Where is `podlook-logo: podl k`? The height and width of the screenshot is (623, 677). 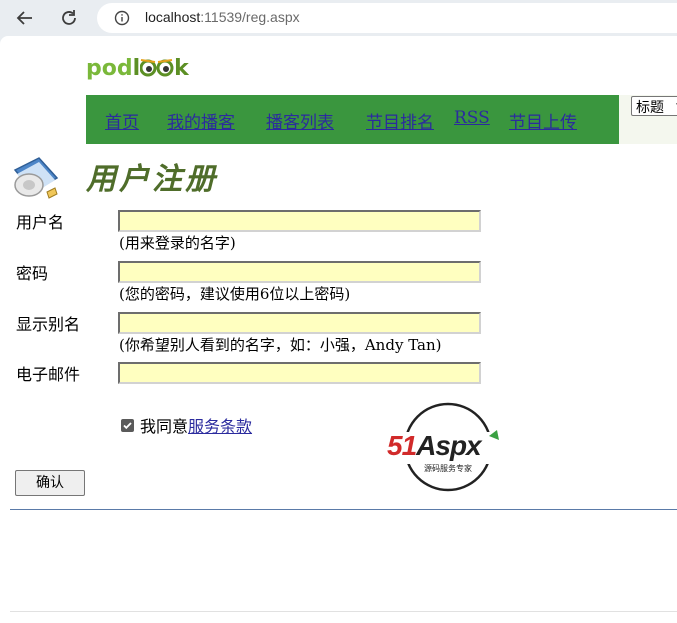 podlook-logo: podl k is located at coordinates (137, 68).